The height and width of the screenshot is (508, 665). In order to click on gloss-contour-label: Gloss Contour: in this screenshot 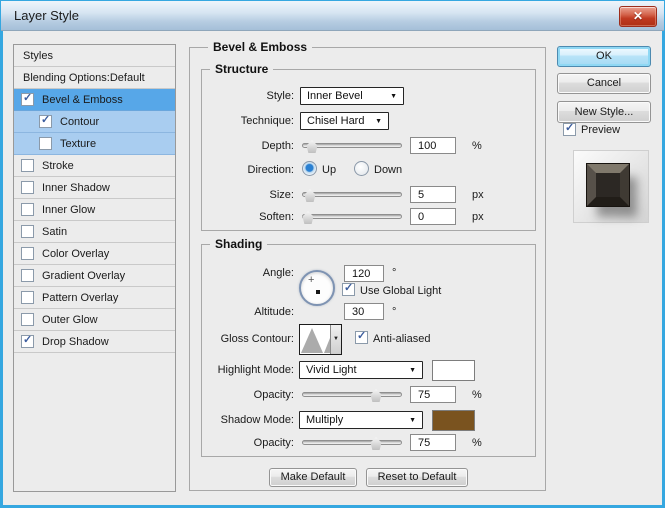, I will do `click(257, 339)`.